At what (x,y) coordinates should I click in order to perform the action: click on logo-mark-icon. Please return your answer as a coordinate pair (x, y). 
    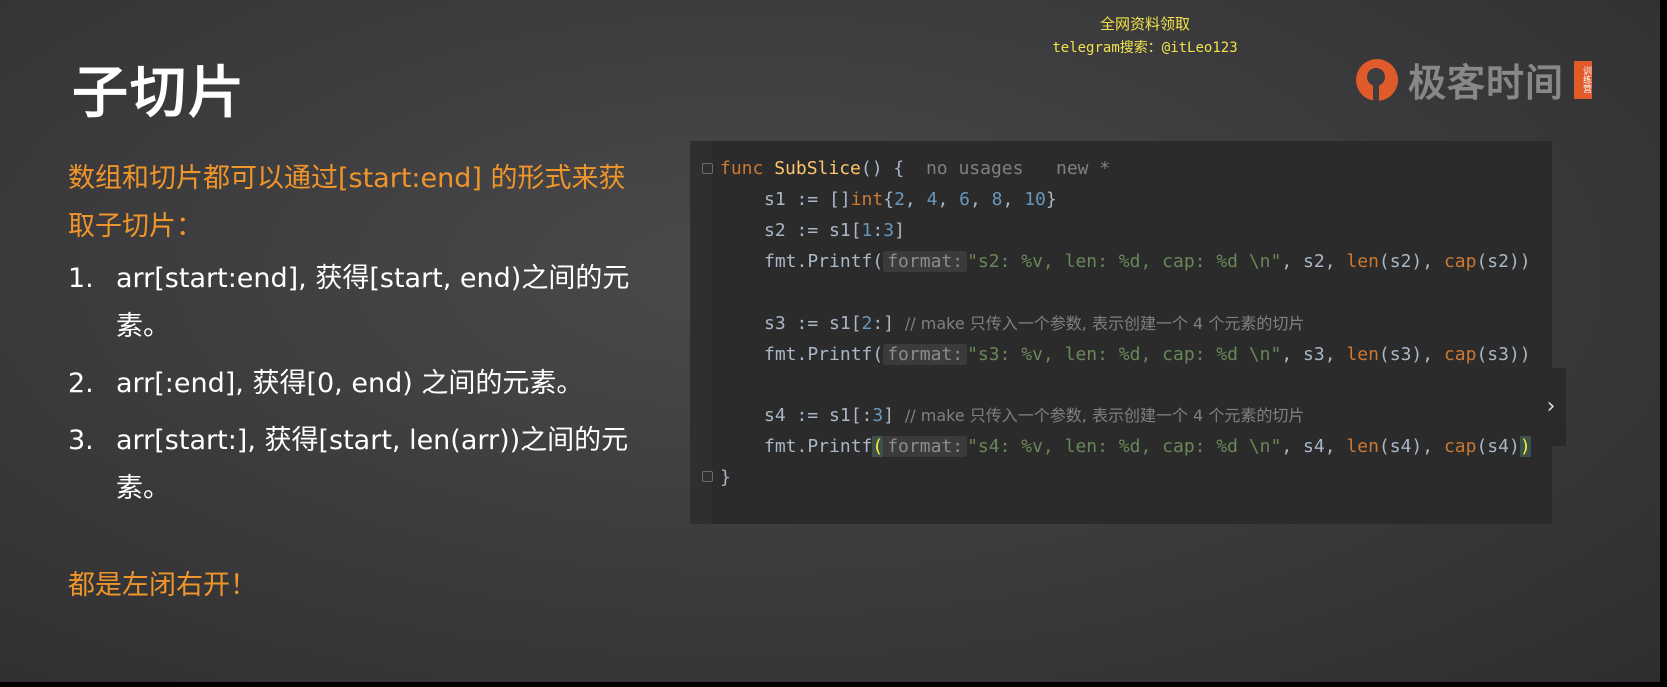
    Looking at the image, I should click on (1377, 79).